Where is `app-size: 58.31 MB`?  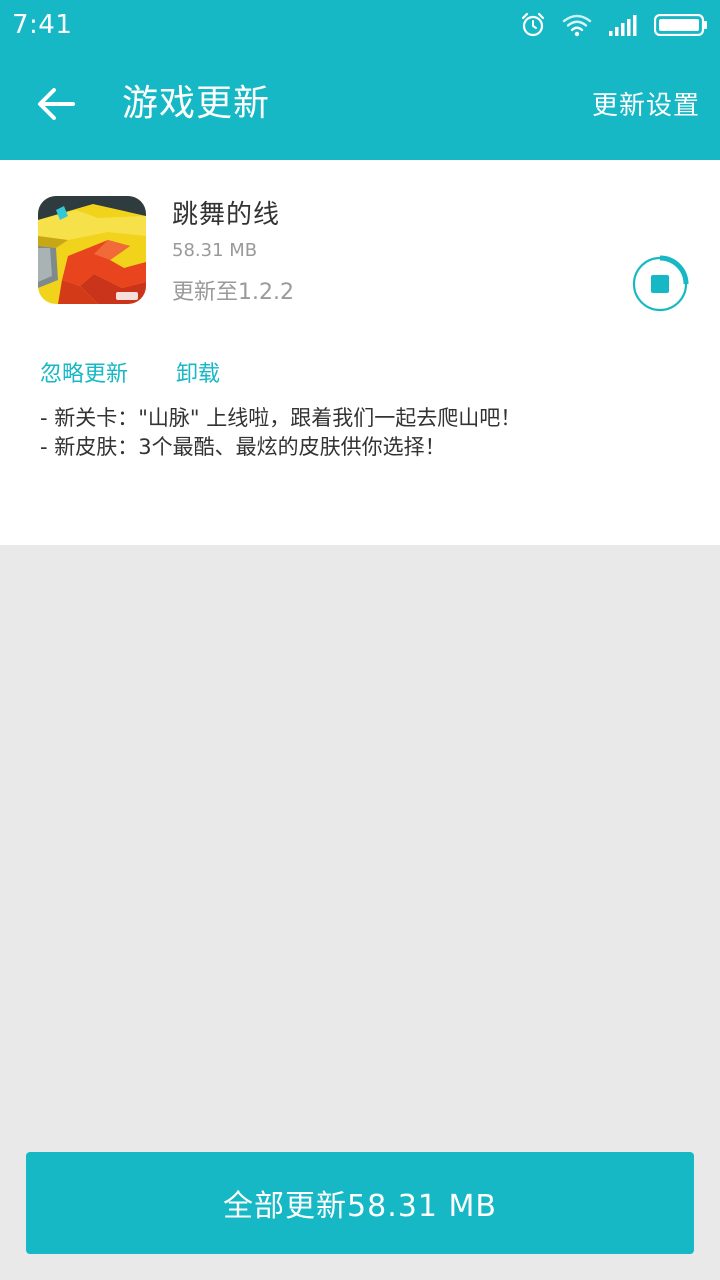
app-size: 58.31 MB is located at coordinates (215, 250).